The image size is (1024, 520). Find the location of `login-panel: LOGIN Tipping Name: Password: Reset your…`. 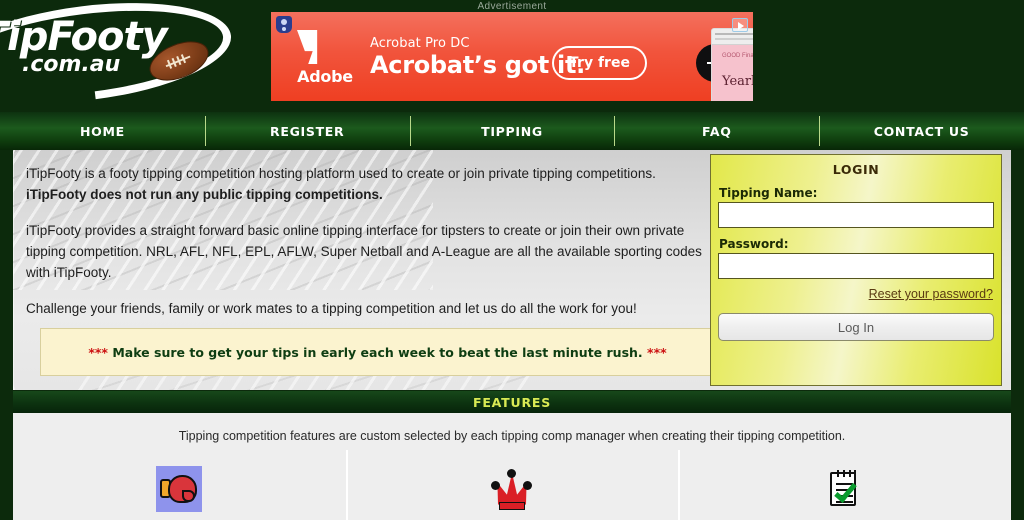

login-panel: LOGIN Tipping Name: Password: Reset your… is located at coordinates (856, 270).